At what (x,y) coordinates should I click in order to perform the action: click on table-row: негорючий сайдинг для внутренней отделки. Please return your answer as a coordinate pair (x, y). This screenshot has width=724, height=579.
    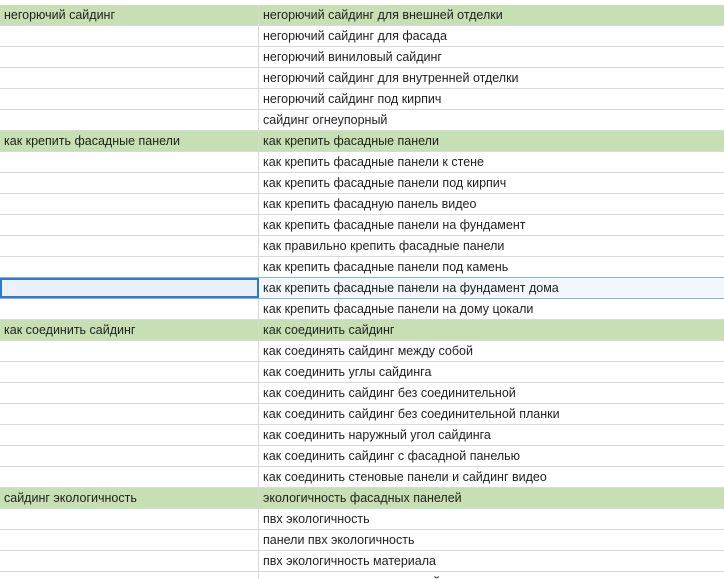
    Looking at the image, I should click on (362, 78).